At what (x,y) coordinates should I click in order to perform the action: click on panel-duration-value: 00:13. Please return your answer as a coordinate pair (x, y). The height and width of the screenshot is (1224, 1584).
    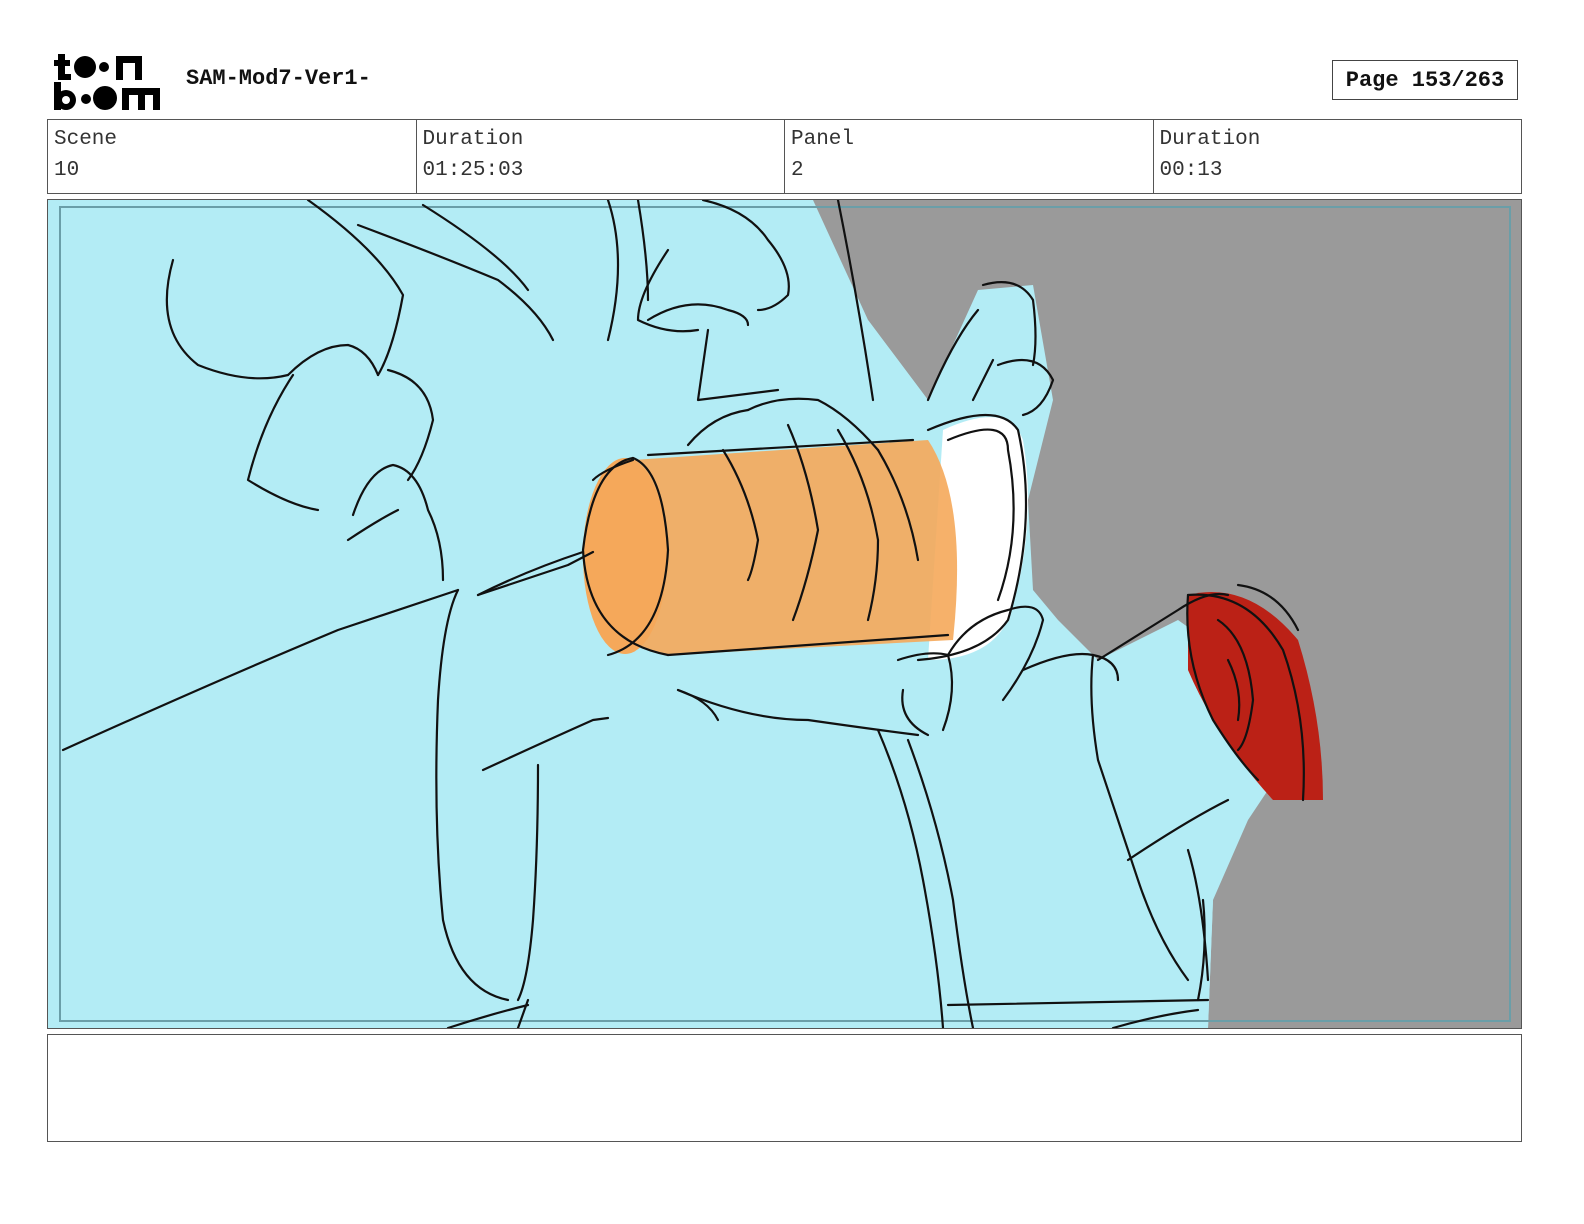
    Looking at the image, I should click on (1191, 170).